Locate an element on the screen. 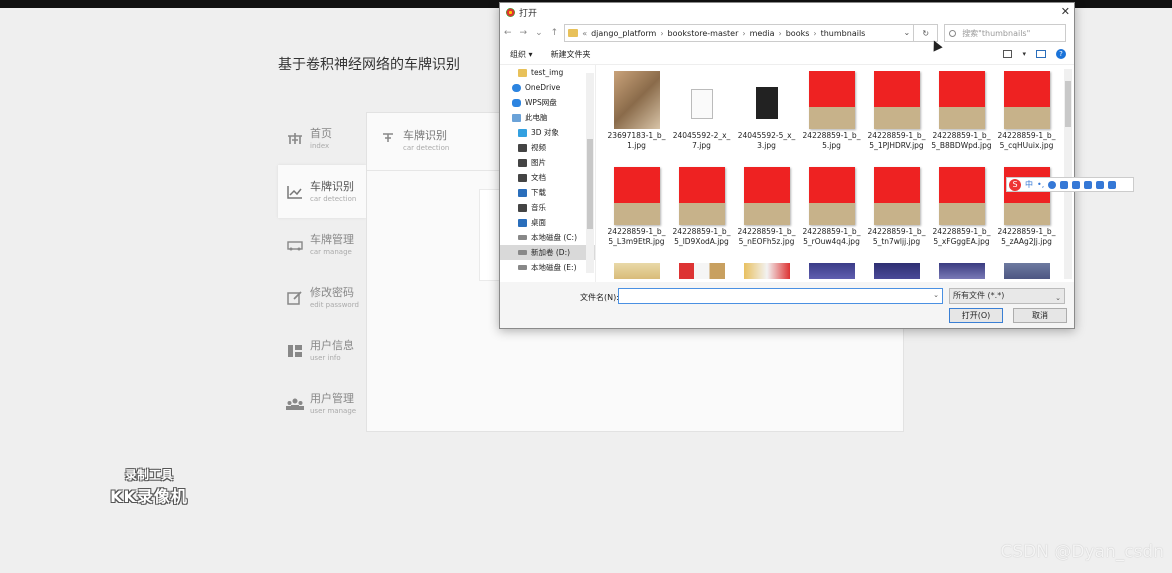 This screenshot has width=1172, height=573. tree-item: 图片 is located at coordinates (547, 162).